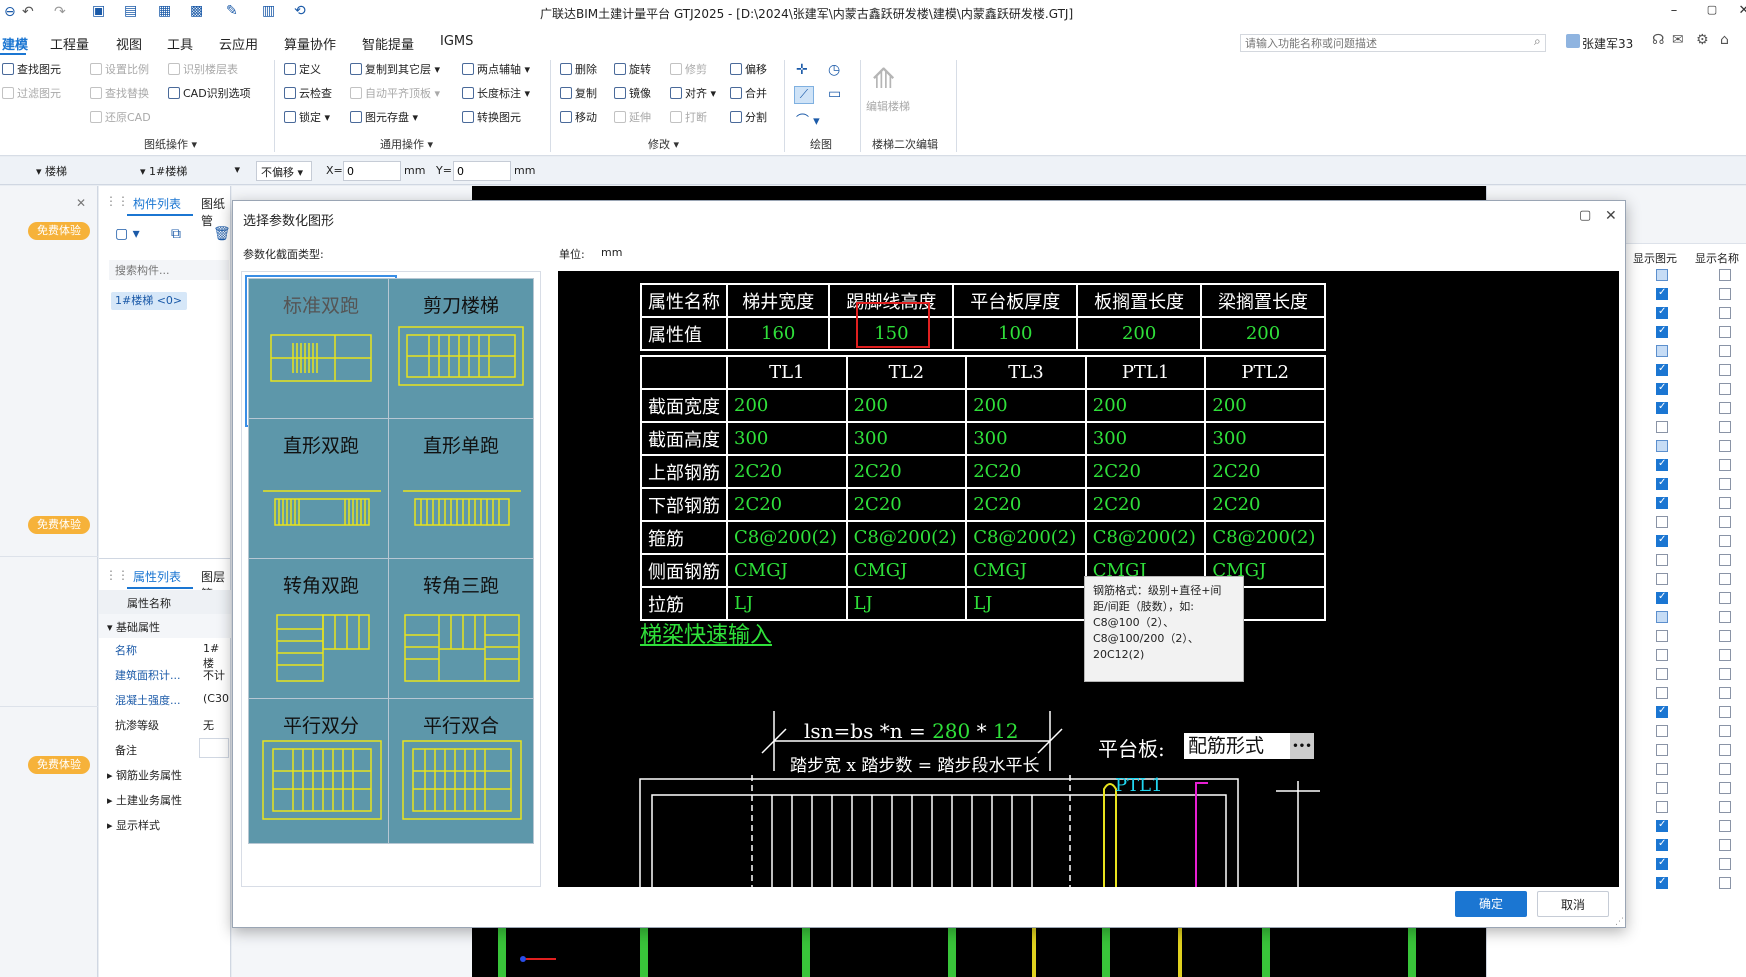 Image resolution: width=1746 pixels, height=977 pixels. Describe the element at coordinates (388, 43) in the screenshot. I see `menu-smart: 智能提量` at that location.